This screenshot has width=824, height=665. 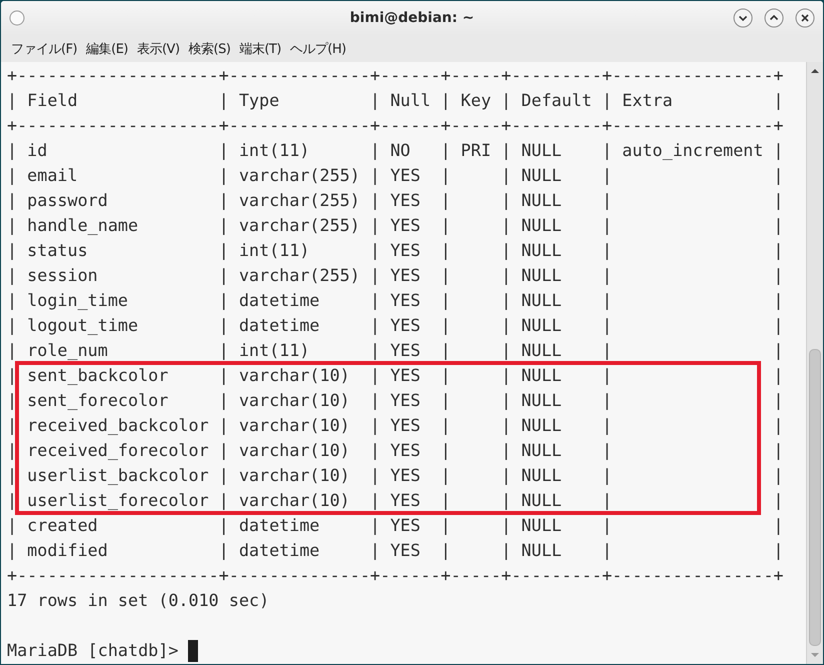 What do you see at coordinates (805, 18) in the screenshot?
I see `close-icon` at bounding box center [805, 18].